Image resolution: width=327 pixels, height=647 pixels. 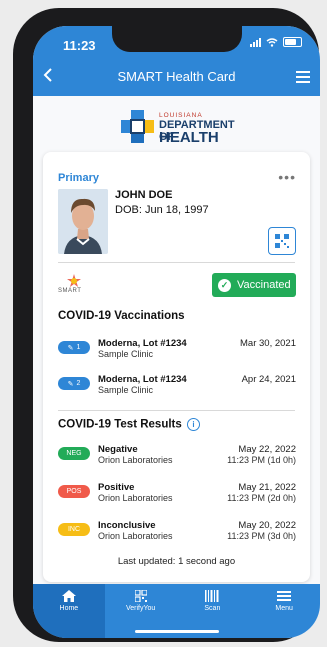 What do you see at coordinates (267, 487) in the screenshot?
I see `test-date: May 21, 2022` at bounding box center [267, 487].